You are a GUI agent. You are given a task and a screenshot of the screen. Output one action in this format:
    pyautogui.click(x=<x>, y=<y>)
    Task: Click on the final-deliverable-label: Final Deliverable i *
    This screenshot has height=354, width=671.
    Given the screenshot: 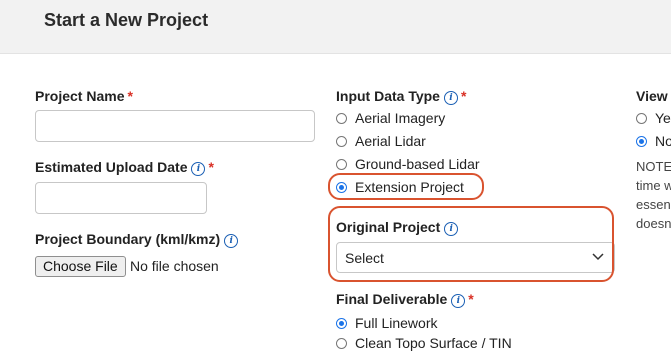 What is the action you would take?
    pyautogui.click(x=405, y=299)
    